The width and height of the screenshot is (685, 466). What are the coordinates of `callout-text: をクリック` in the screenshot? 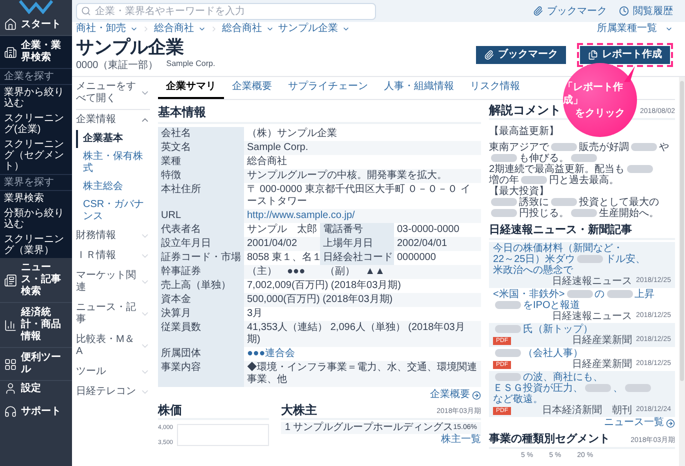 It's located at (600, 113).